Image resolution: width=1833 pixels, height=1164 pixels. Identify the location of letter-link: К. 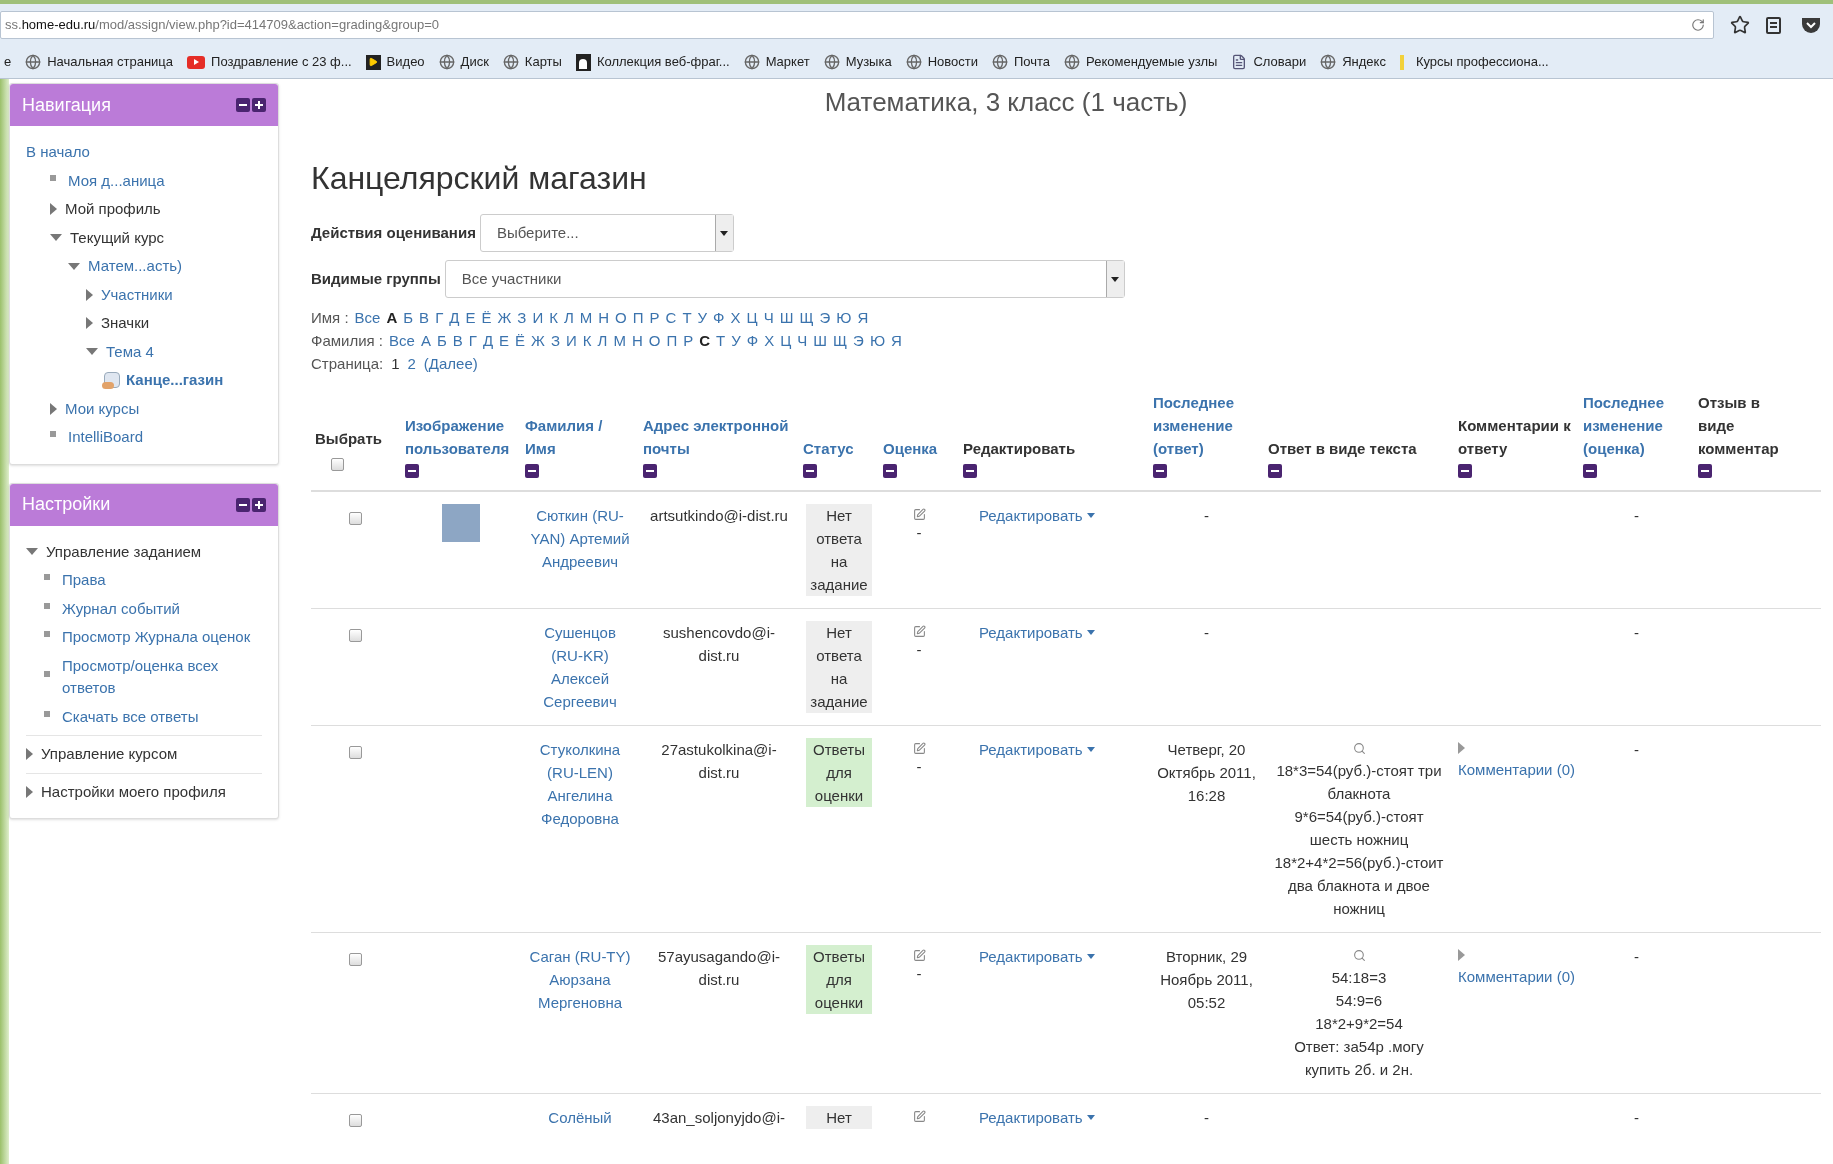
(587, 340).